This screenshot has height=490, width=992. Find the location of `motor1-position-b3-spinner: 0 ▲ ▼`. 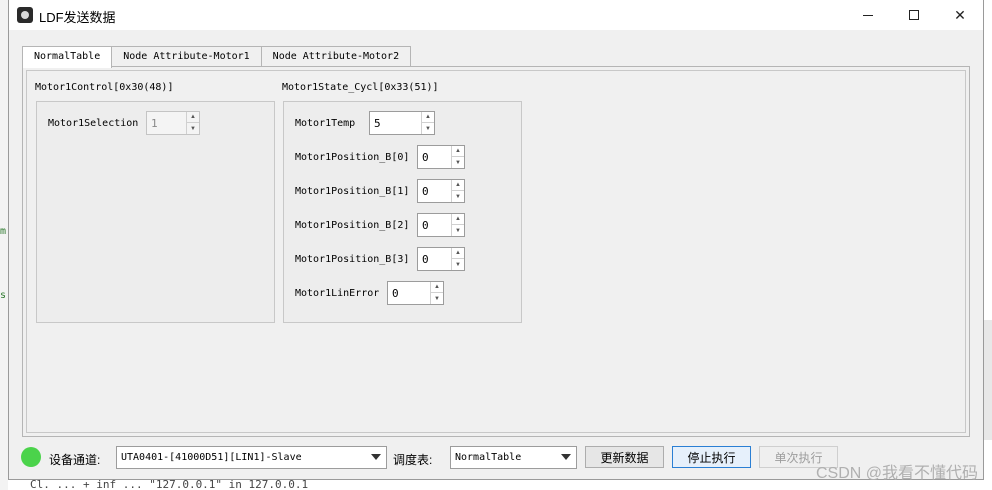

motor1-position-b3-spinner: 0 ▲ ▼ is located at coordinates (441, 259).